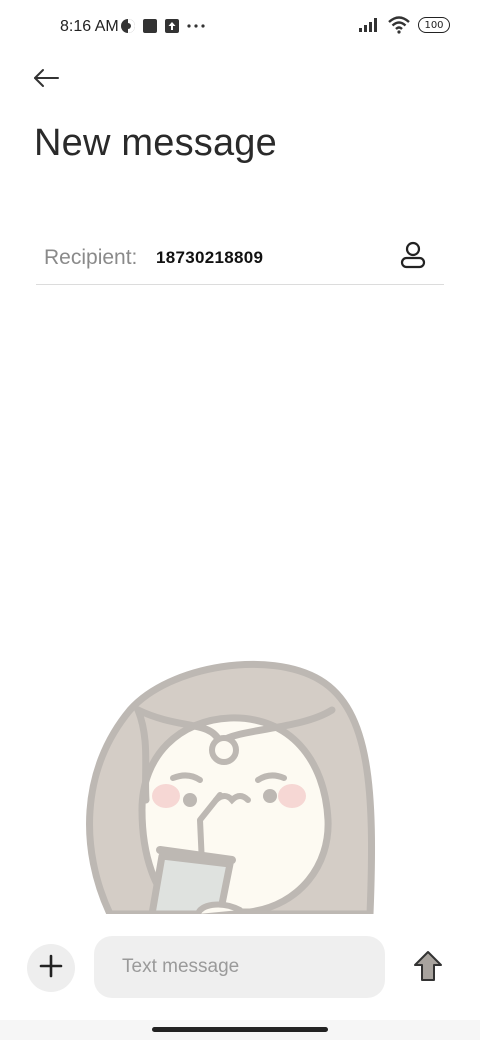 The width and height of the screenshot is (480, 1040). I want to click on recipient-label: Recipient:, so click(91, 257).